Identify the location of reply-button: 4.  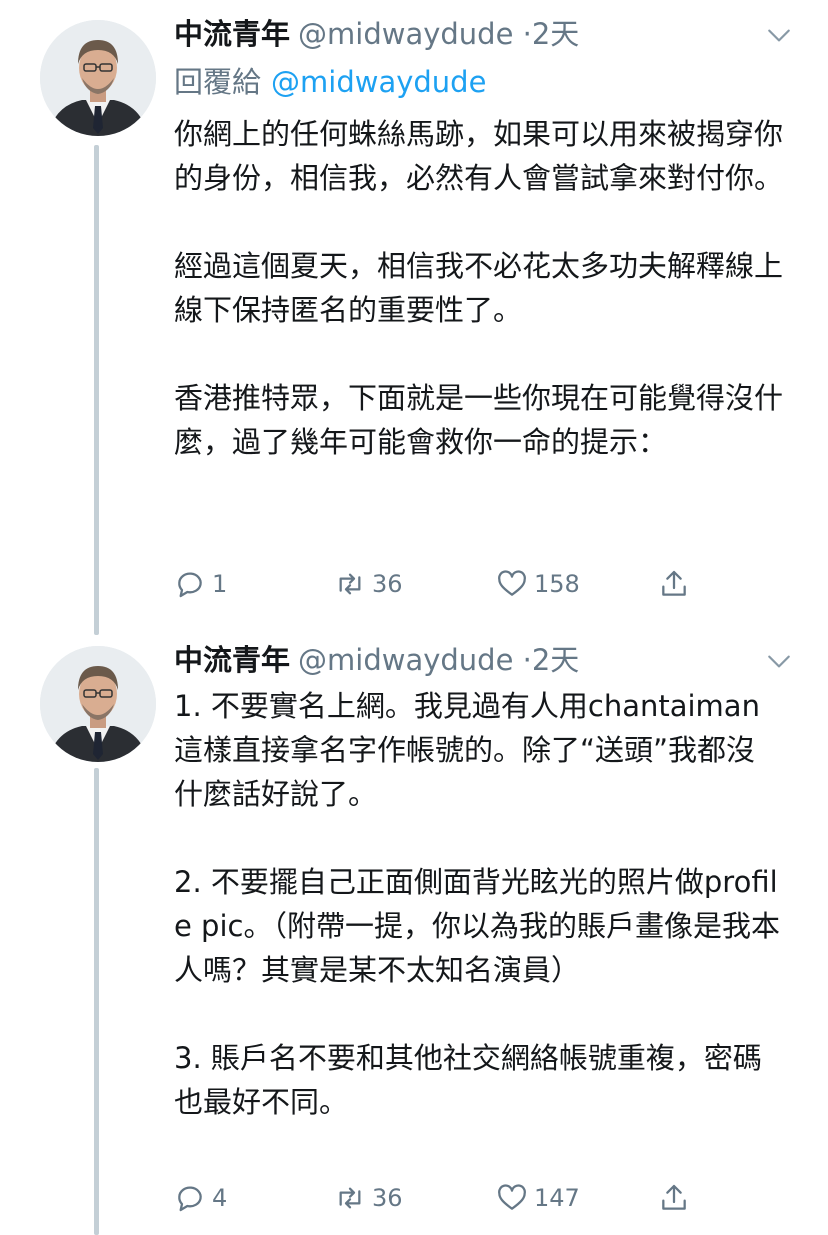
(200, 1198).